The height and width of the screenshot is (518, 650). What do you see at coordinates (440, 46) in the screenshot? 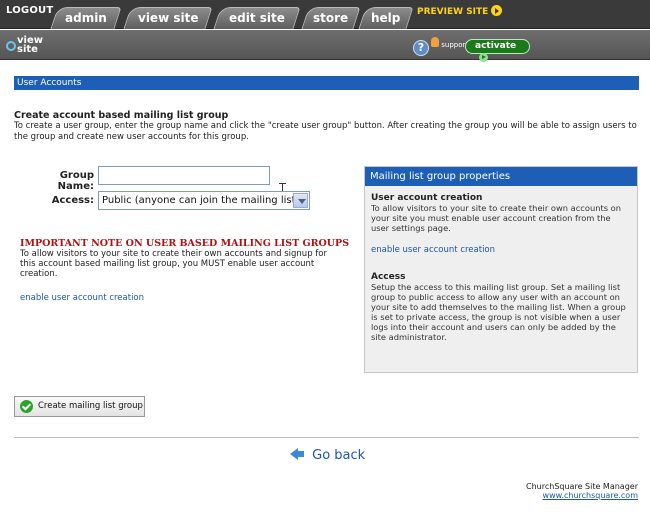
I see `support-button: ? support` at bounding box center [440, 46].